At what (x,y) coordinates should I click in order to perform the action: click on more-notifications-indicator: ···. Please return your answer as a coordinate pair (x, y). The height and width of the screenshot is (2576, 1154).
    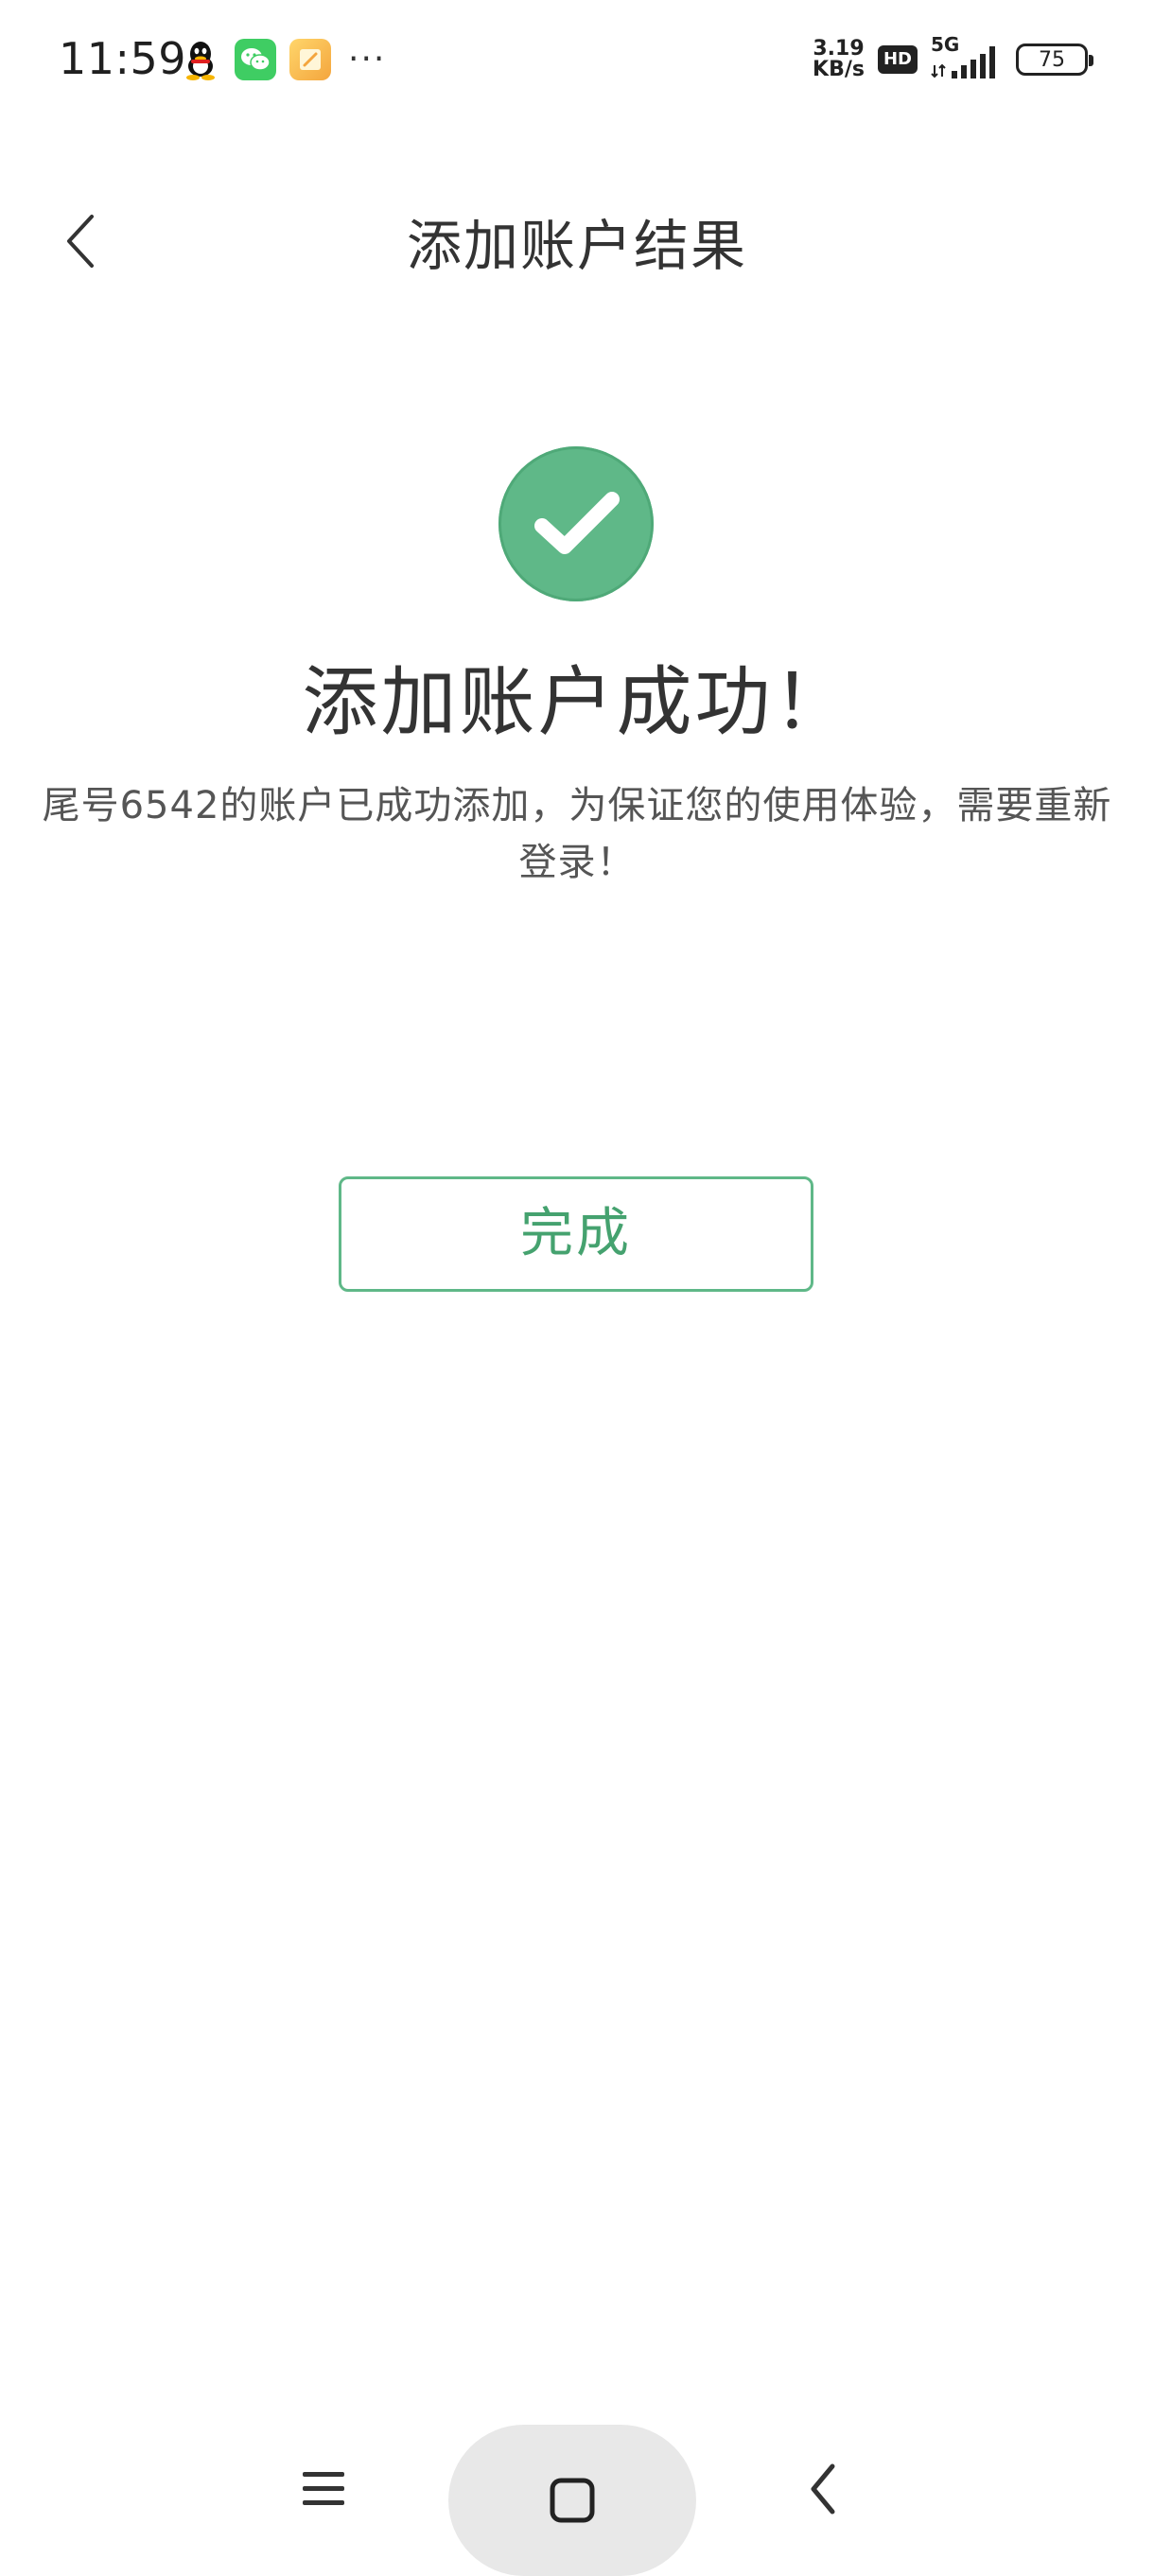
    Looking at the image, I should click on (367, 59).